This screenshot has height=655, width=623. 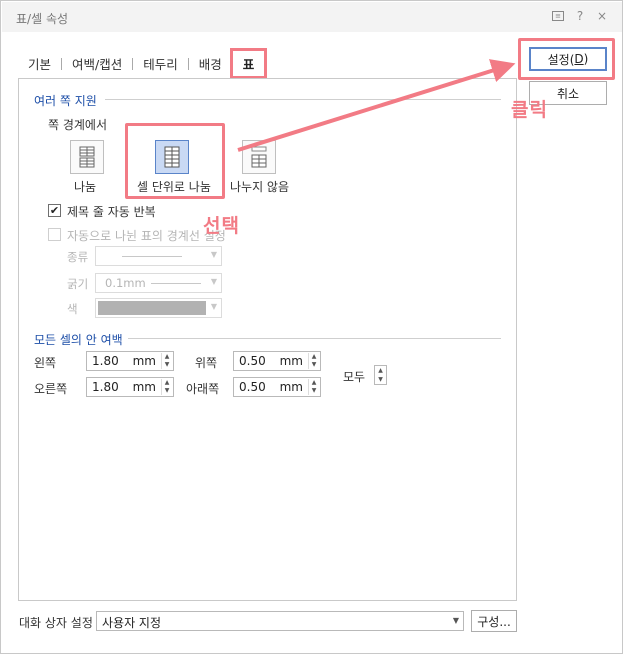 I want to click on left-margin-label: 왼쪽, so click(x=45, y=363).